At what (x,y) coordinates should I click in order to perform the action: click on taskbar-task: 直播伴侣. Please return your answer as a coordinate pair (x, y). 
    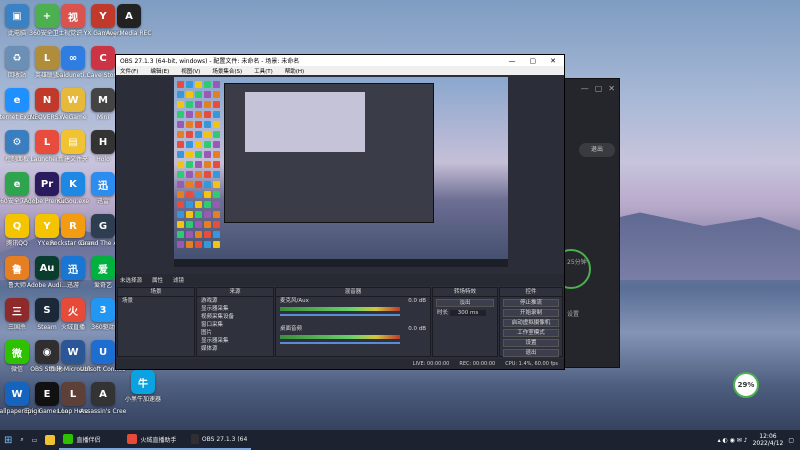
    Looking at the image, I should click on (91, 440).